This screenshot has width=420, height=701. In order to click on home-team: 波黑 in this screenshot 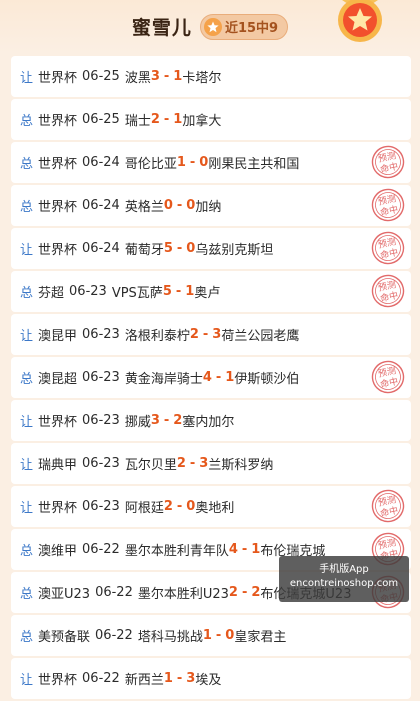, I will do `click(137, 78)`.